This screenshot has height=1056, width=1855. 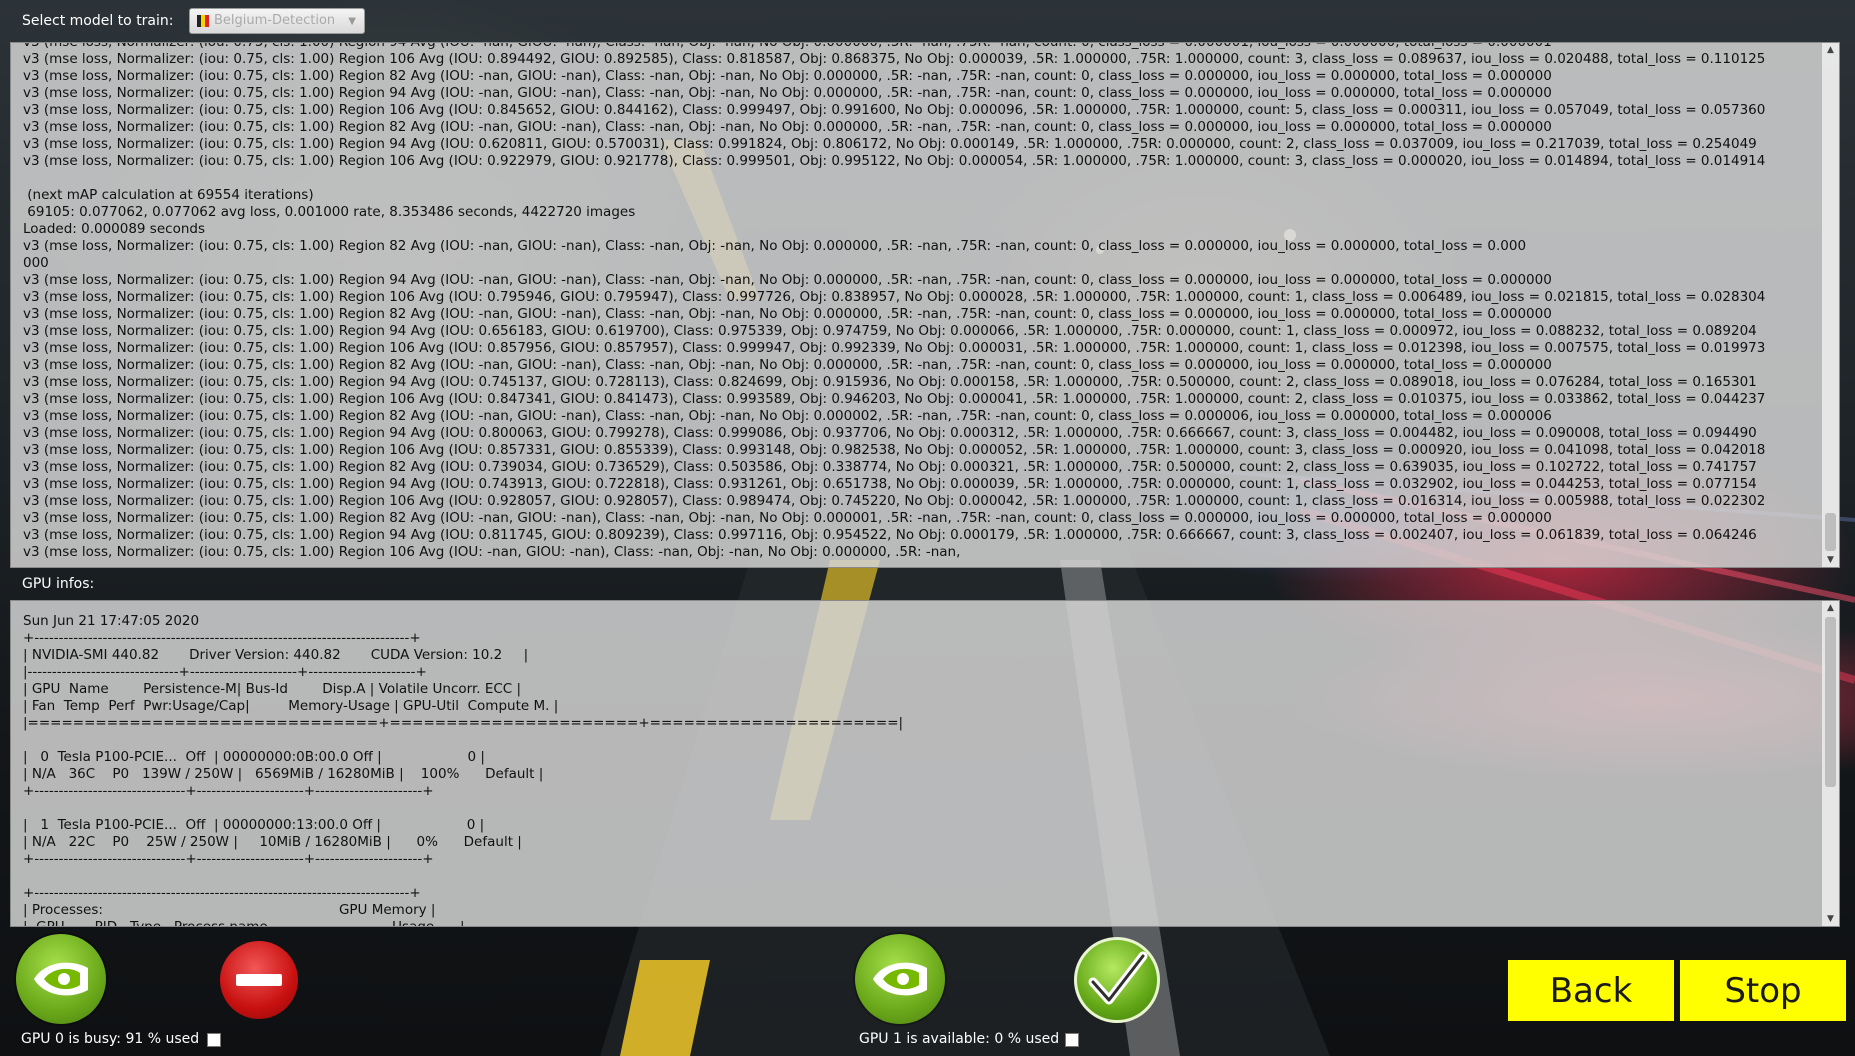 What do you see at coordinates (110, 1039) in the screenshot?
I see `gpu0-status: GPU 0 is busy: 91 % used` at bounding box center [110, 1039].